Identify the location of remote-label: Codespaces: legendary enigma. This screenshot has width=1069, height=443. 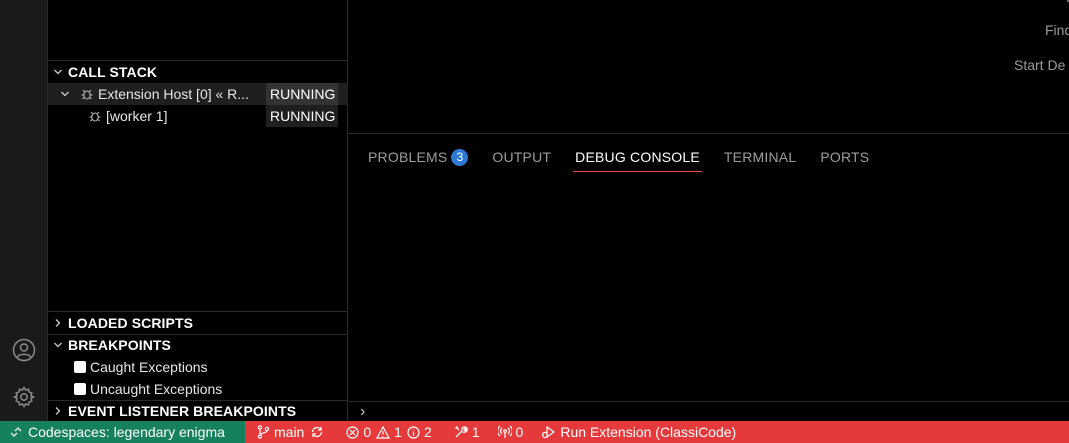
(126, 432).